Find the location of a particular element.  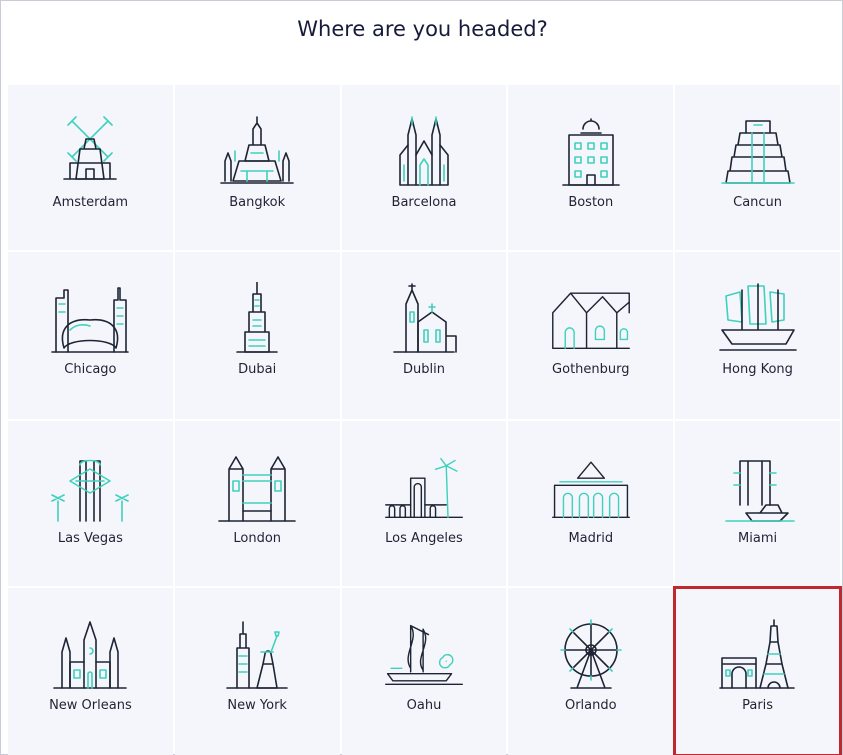

destination-tile-los-angeles: Los Angeles is located at coordinates (424, 503).